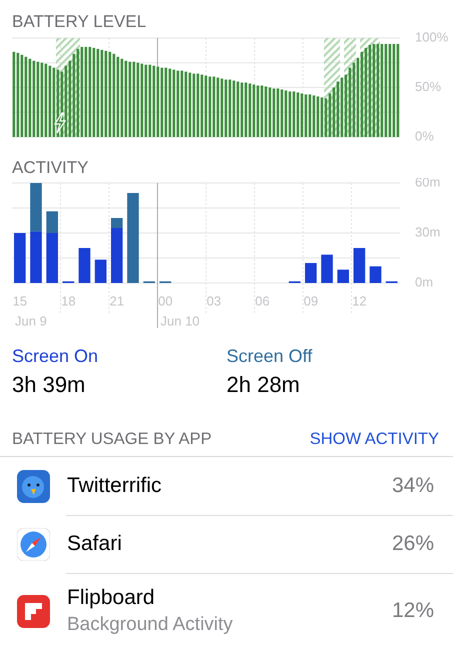 The width and height of the screenshot is (453, 648). What do you see at coordinates (263, 385) in the screenshot?
I see `summary-value: 2h 28m` at bounding box center [263, 385].